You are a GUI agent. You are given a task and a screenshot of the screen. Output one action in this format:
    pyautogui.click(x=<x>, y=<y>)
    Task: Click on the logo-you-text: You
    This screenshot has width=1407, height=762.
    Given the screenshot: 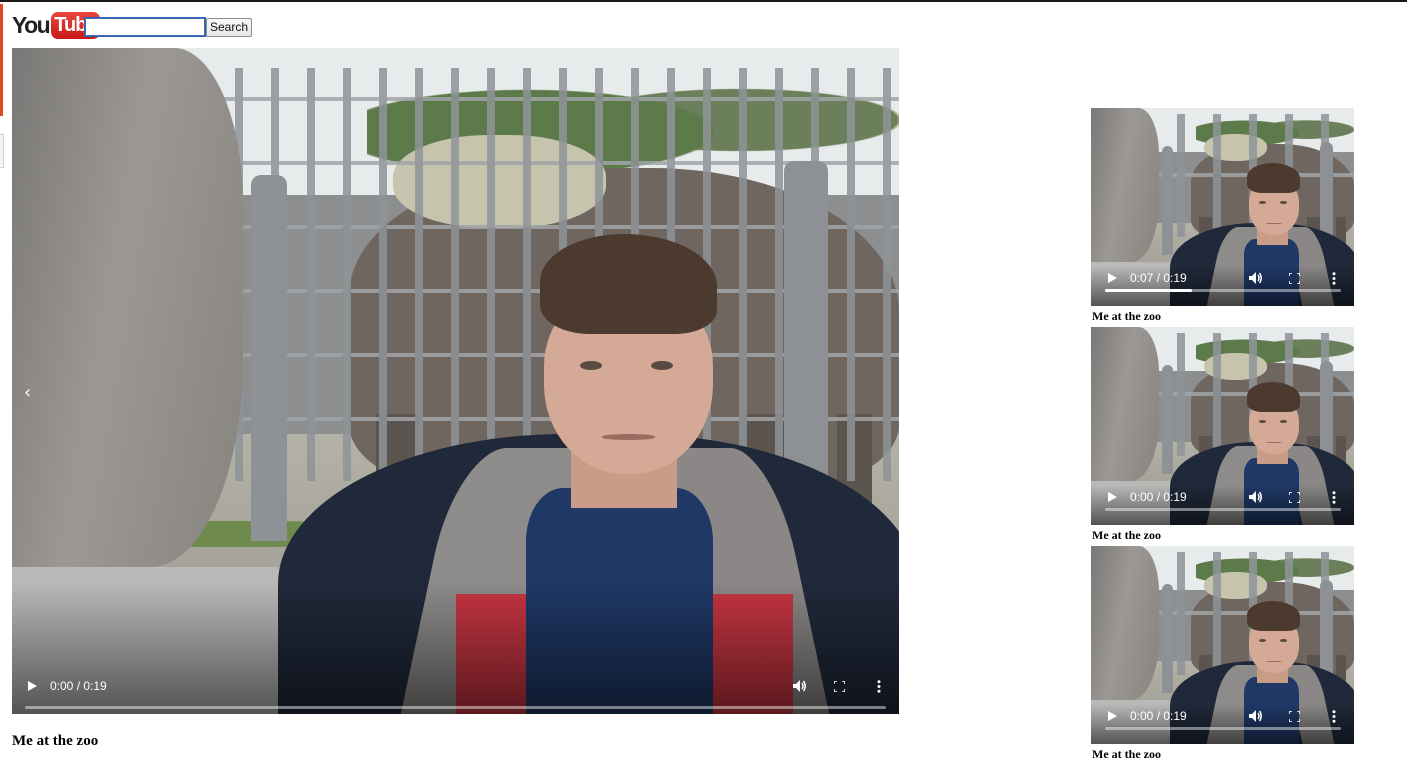 What is the action you would take?
    pyautogui.click(x=31, y=24)
    